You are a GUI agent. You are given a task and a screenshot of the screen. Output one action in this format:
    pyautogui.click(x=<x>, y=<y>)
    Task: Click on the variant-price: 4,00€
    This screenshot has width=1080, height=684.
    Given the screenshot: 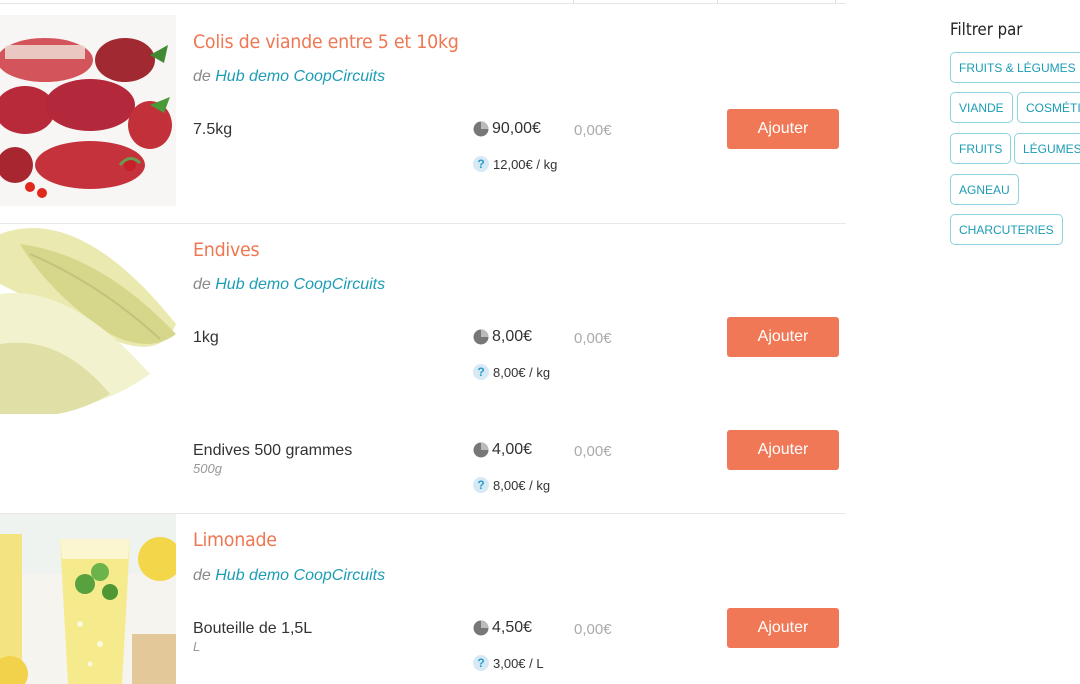 What is the action you would take?
    pyautogui.click(x=502, y=450)
    